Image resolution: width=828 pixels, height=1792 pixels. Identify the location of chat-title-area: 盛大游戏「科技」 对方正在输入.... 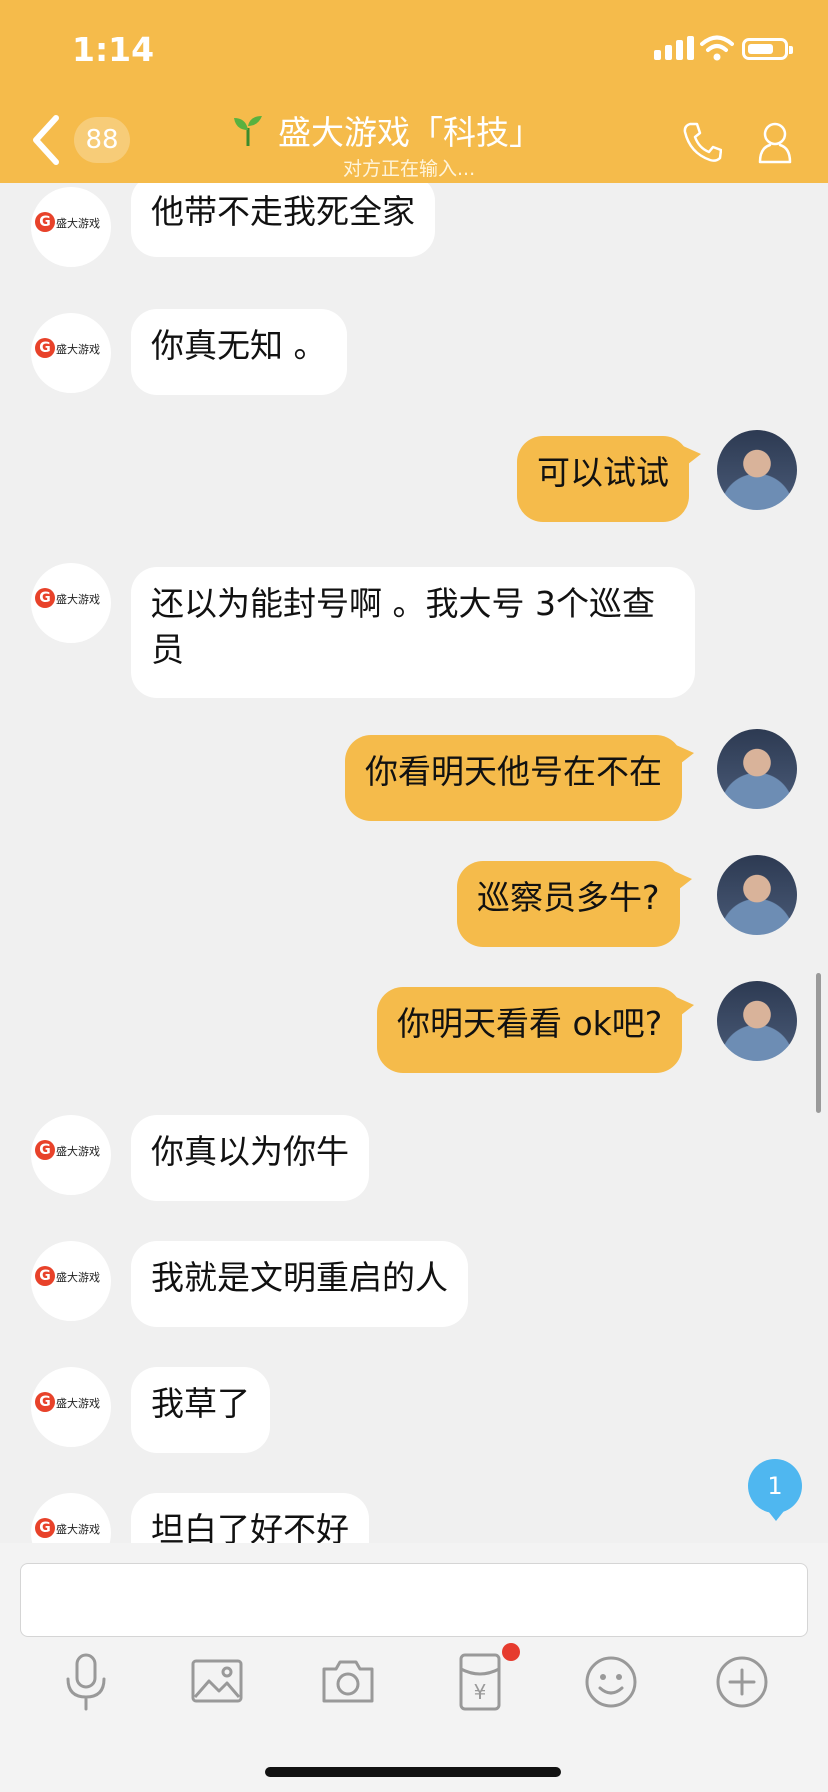
(400, 143).